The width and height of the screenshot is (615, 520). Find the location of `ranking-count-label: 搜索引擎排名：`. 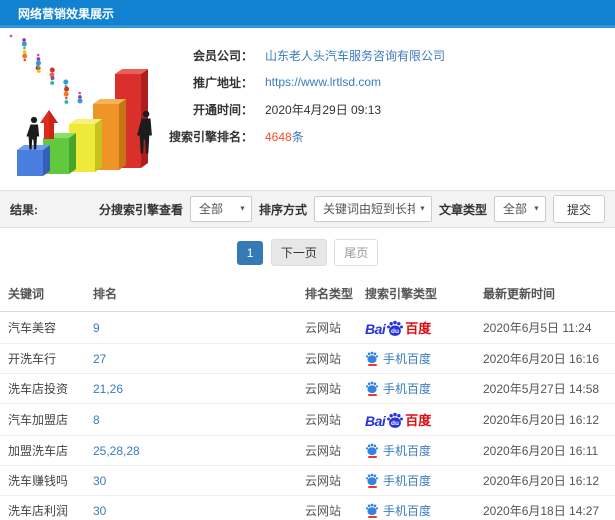

ranking-count-label: 搜索引擎排名： is located at coordinates (210, 136).